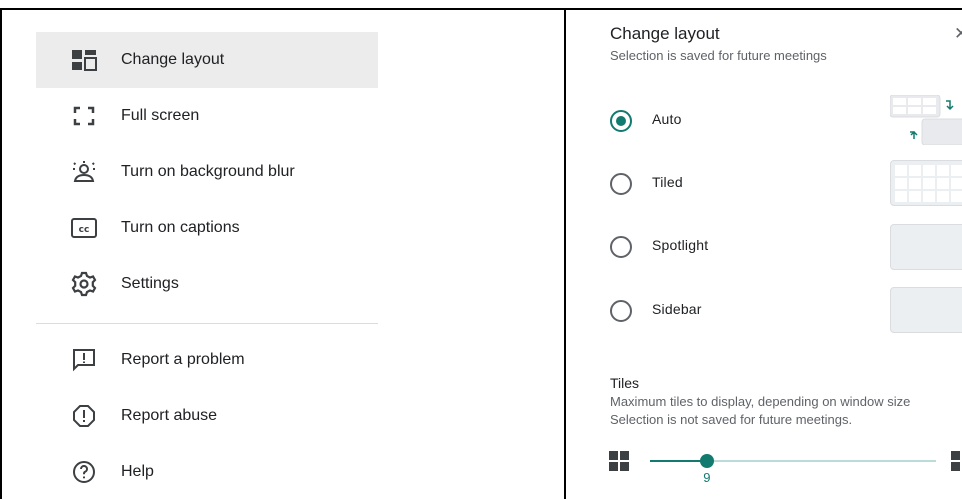 The height and width of the screenshot is (500, 962). I want to click on tiles-slider-value: 9, so click(707, 477).